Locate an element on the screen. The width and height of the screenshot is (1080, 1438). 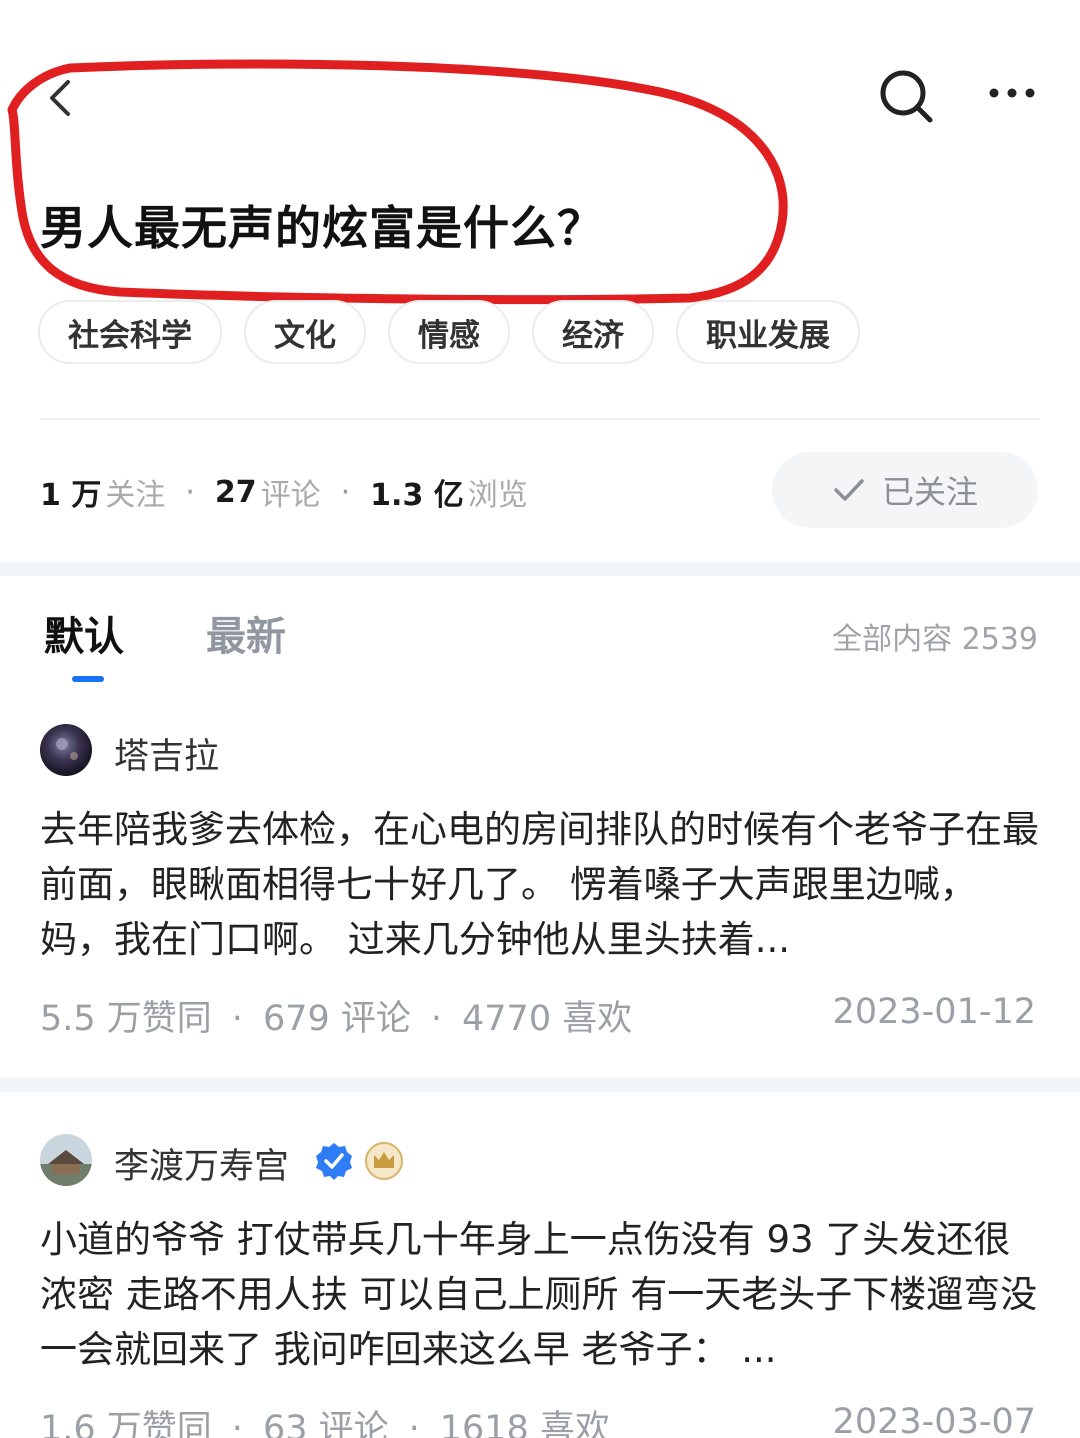
chevron-left-icon is located at coordinates (62, 98).